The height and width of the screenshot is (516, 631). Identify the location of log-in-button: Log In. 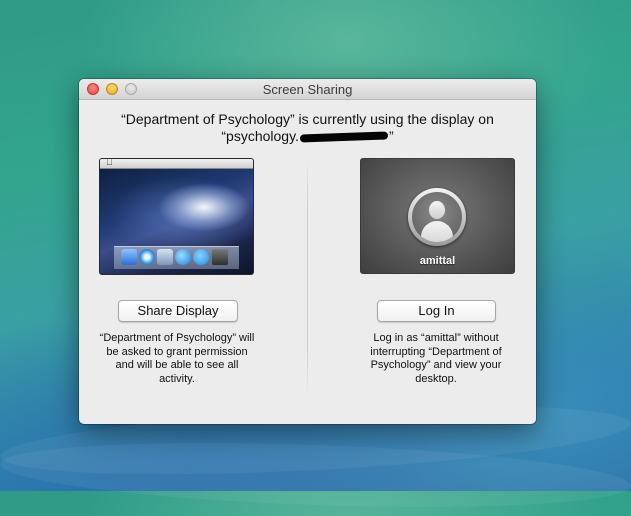
(436, 311).